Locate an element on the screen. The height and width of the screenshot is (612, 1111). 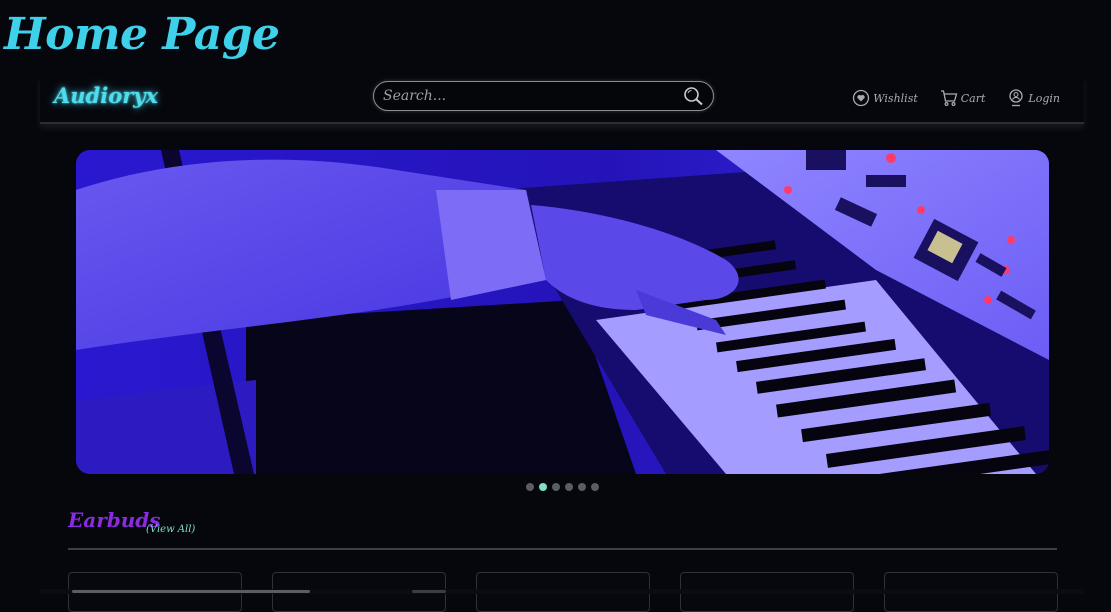
wishlist-link: Wishlist is located at coordinates (885, 98).